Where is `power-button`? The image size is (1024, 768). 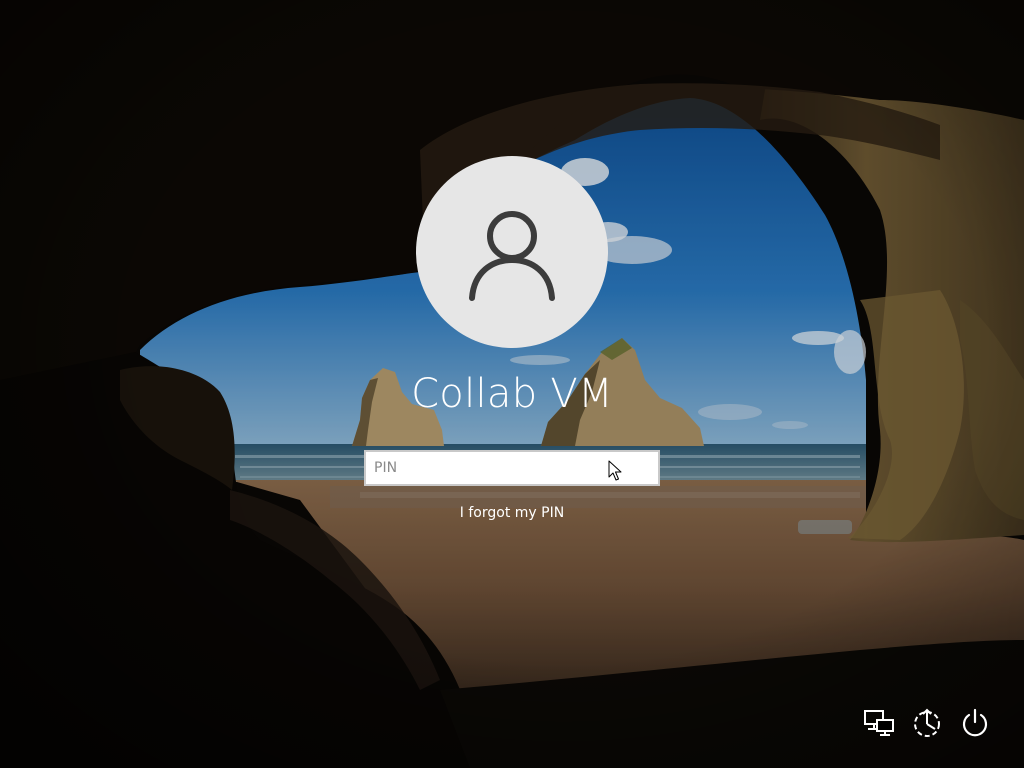
power-button is located at coordinates (975, 723).